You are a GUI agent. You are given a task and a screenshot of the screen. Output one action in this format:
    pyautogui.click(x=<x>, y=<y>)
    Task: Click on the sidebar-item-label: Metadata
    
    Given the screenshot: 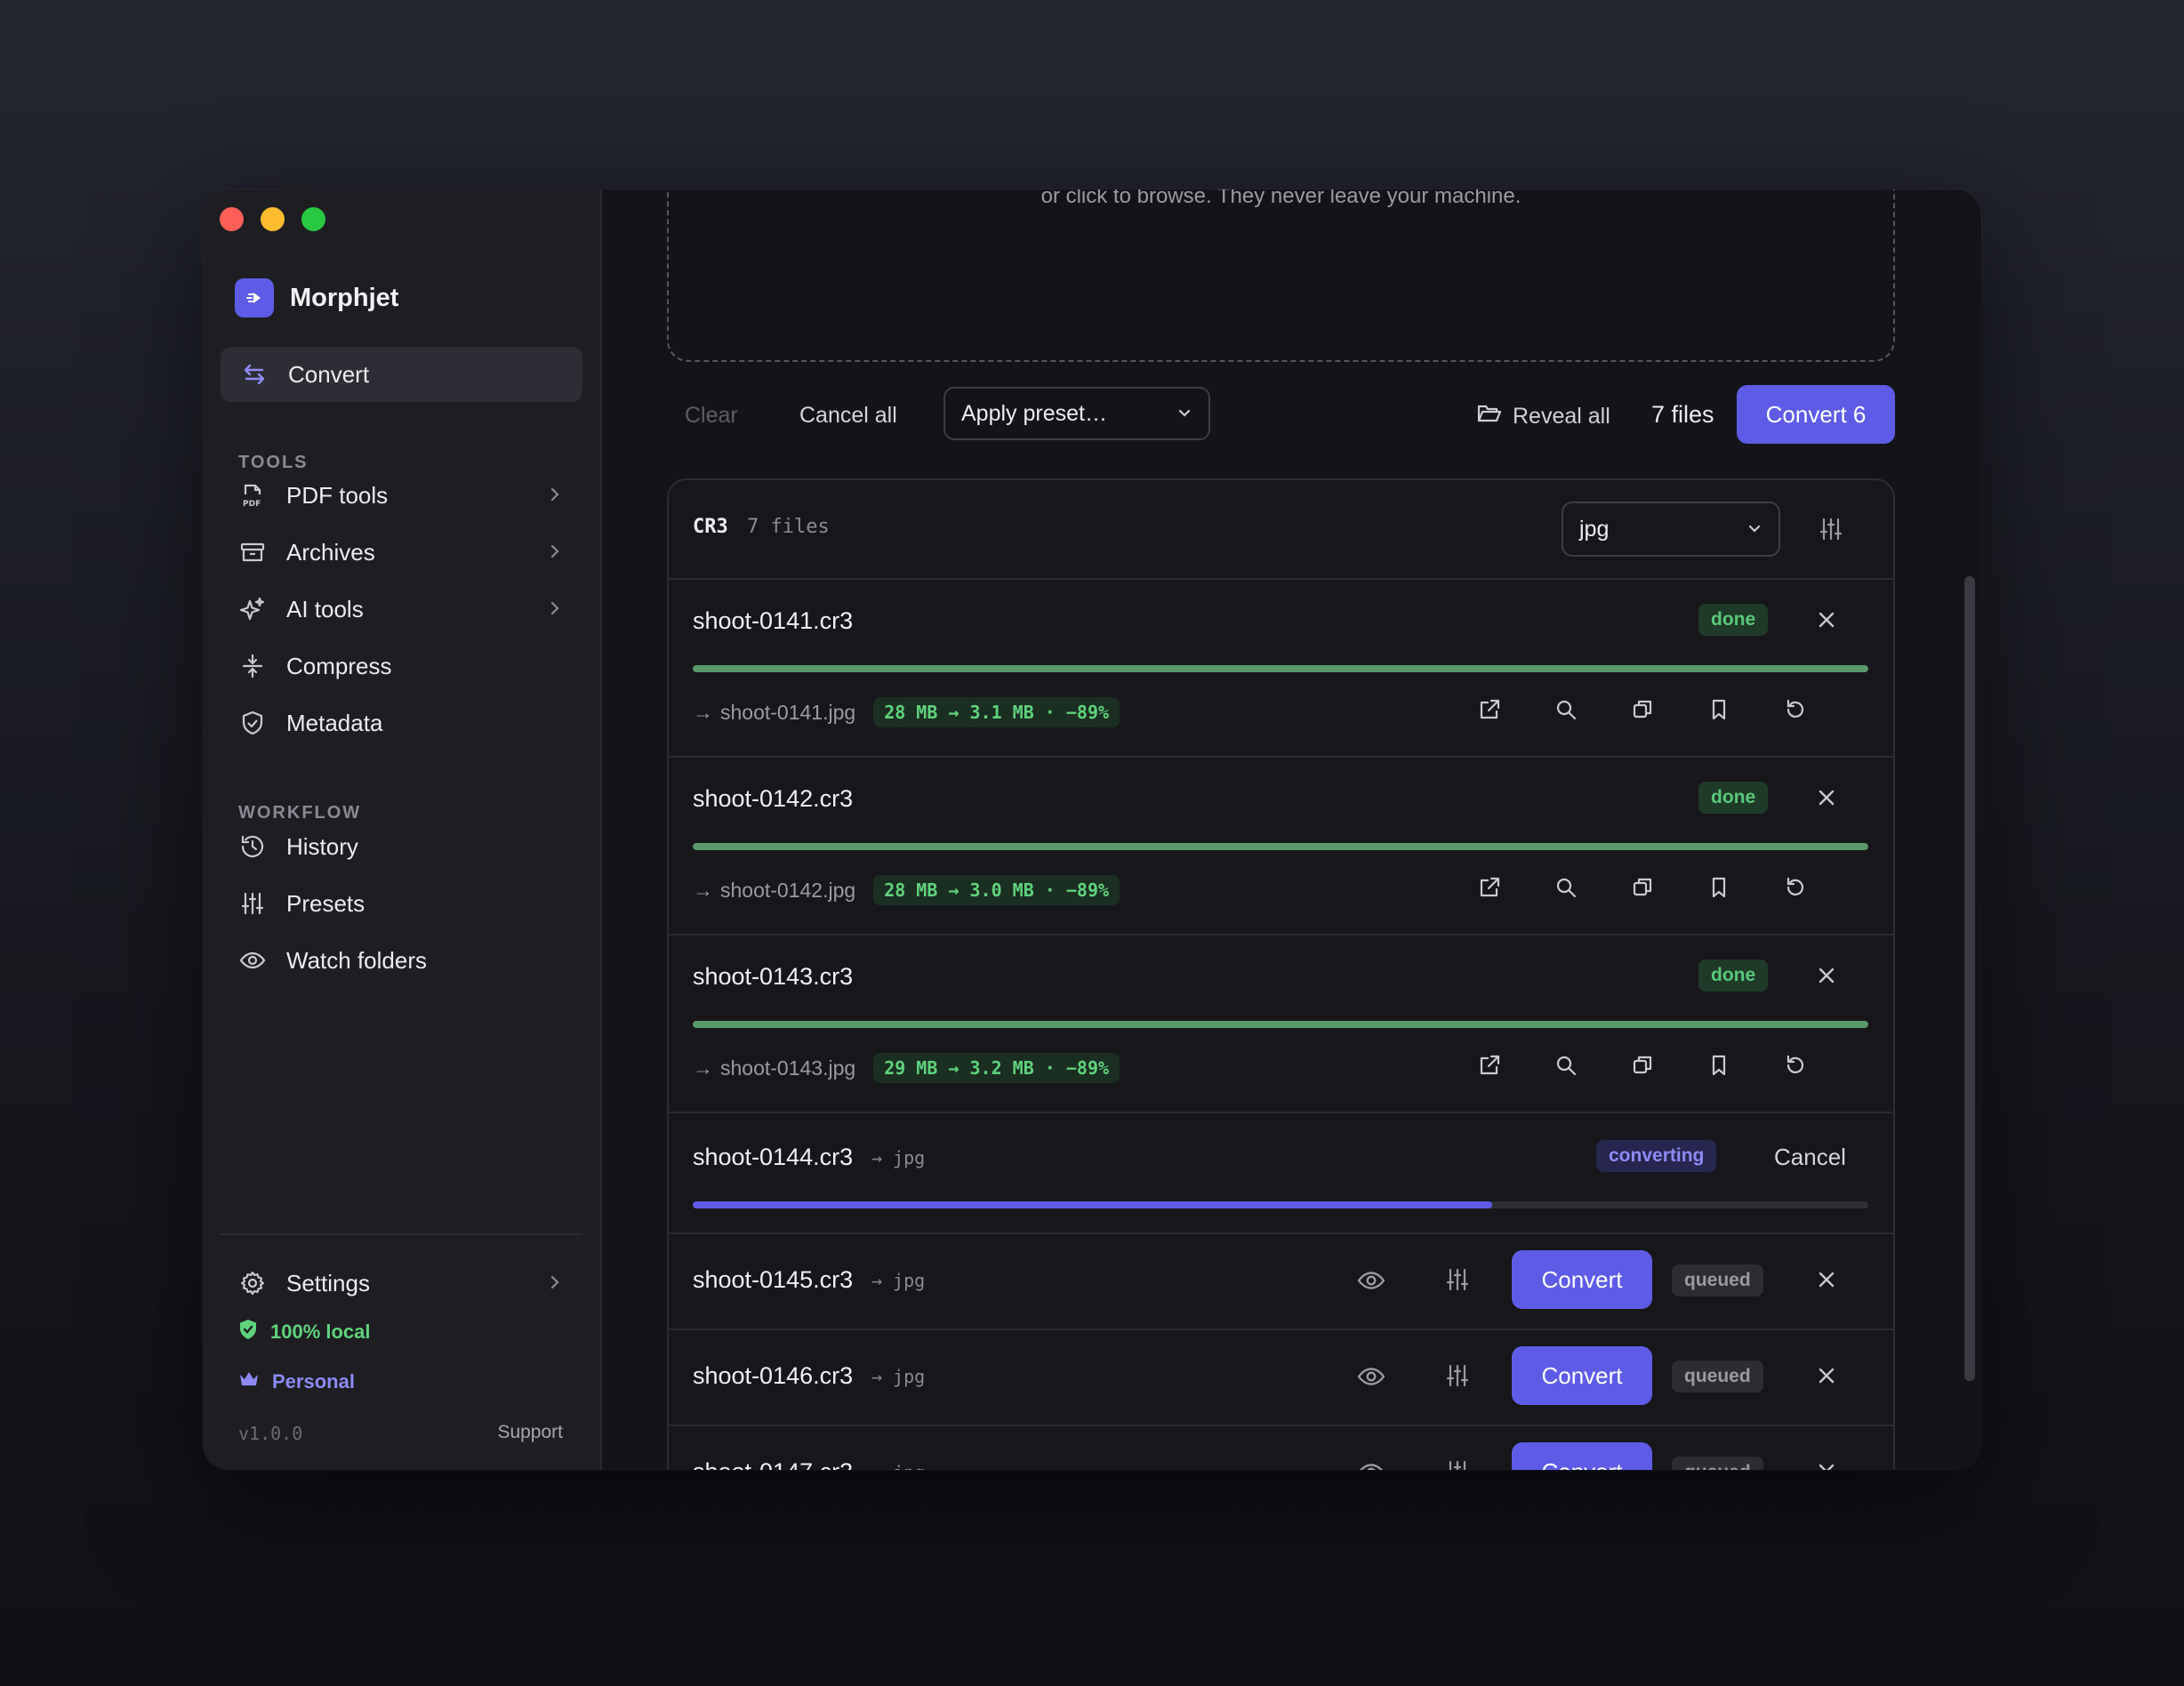 What is the action you would take?
    pyautogui.click(x=334, y=722)
    